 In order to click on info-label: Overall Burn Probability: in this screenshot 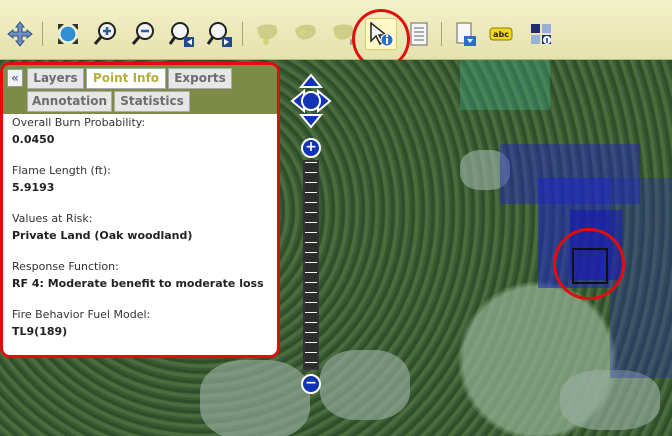, I will do `click(79, 122)`.